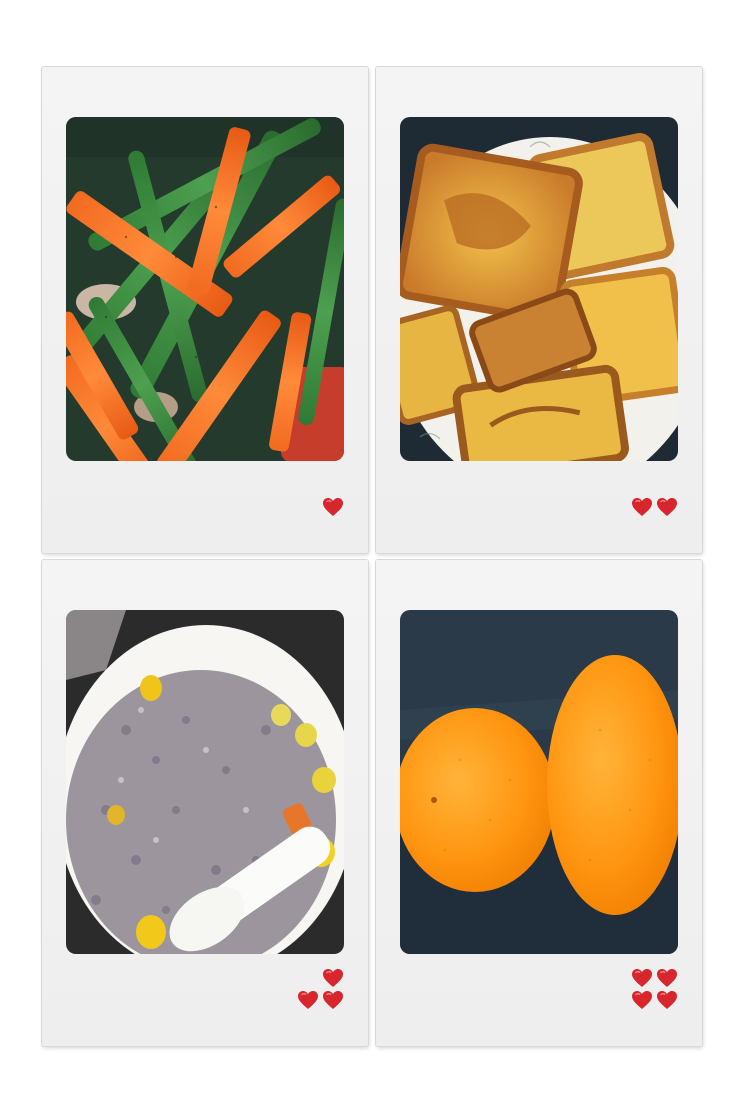 This screenshot has width=741, height=1111. I want to click on toast-icon, so click(539, 289).